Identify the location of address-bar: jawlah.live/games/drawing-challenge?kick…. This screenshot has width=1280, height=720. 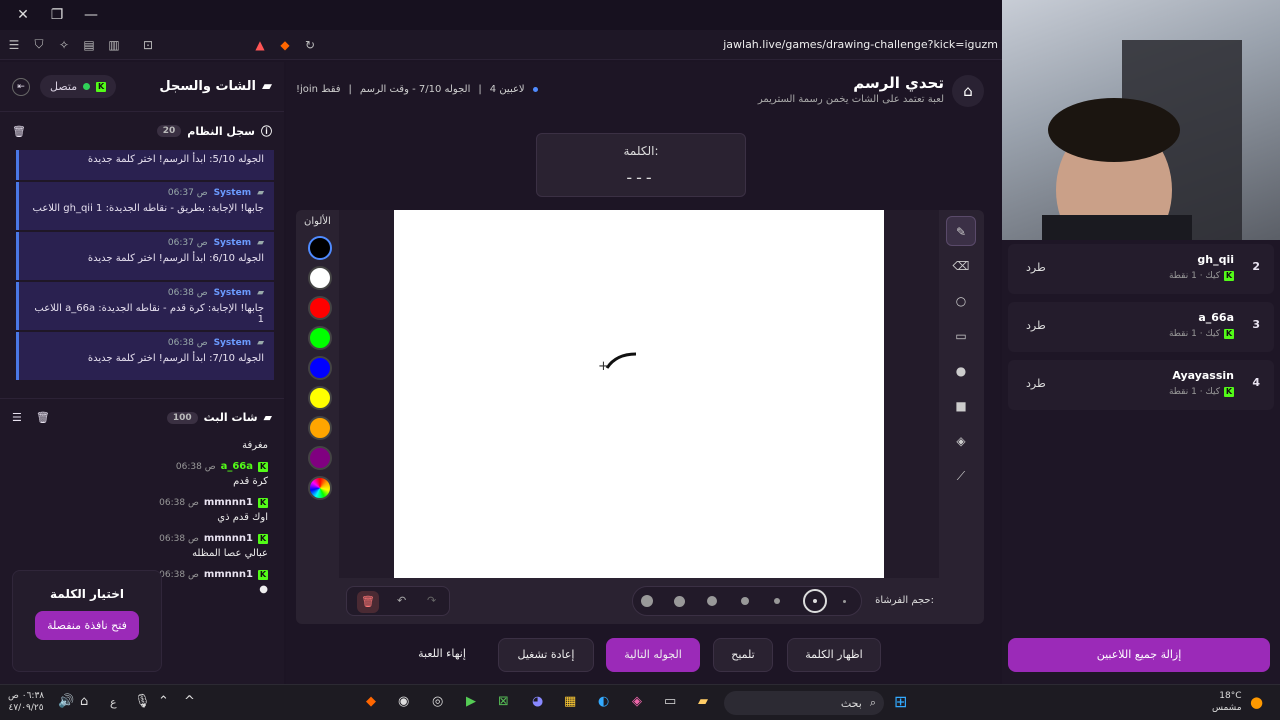
(860, 44).